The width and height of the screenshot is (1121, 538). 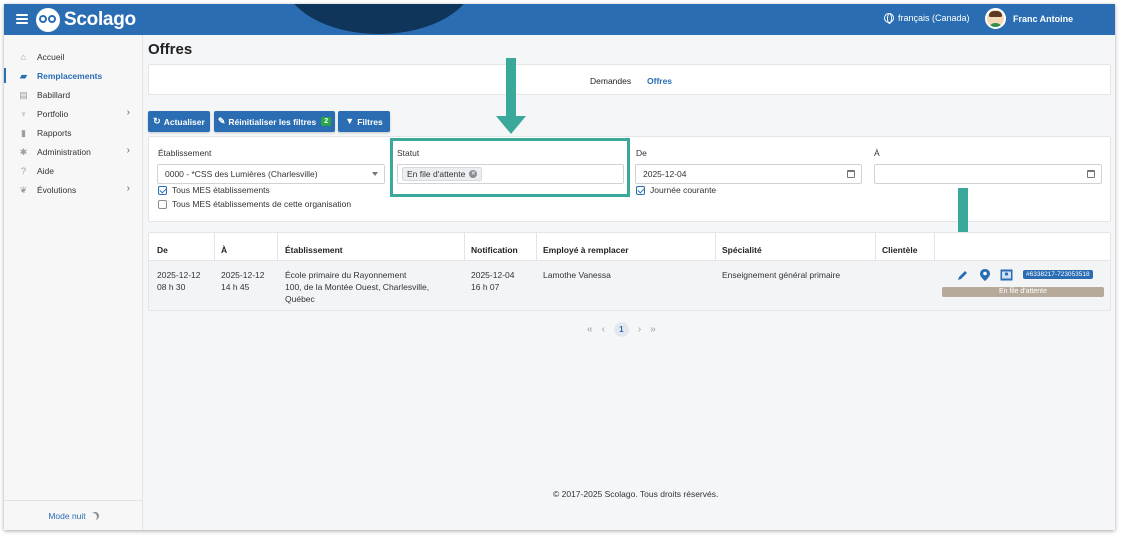 What do you see at coordinates (221, 121) in the screenshot?
I see `eraser-icon: ✎` at bounding box center [221, 121].